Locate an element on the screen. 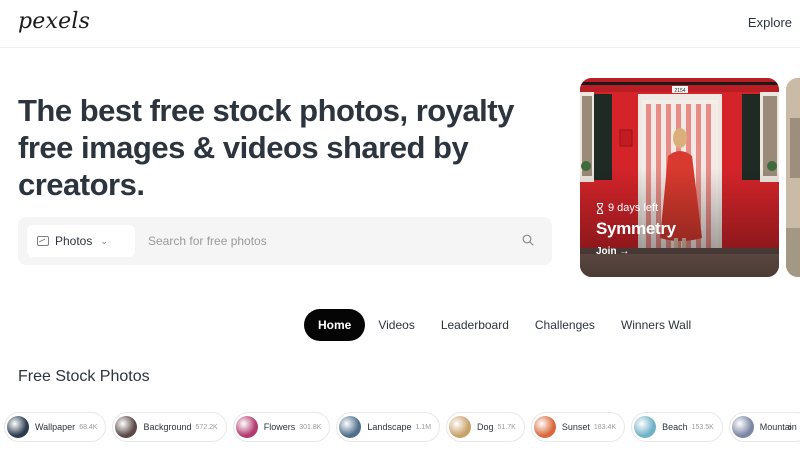 This screenshot has width=800, height=450. next-card-image is located at coordinates (793, 177).